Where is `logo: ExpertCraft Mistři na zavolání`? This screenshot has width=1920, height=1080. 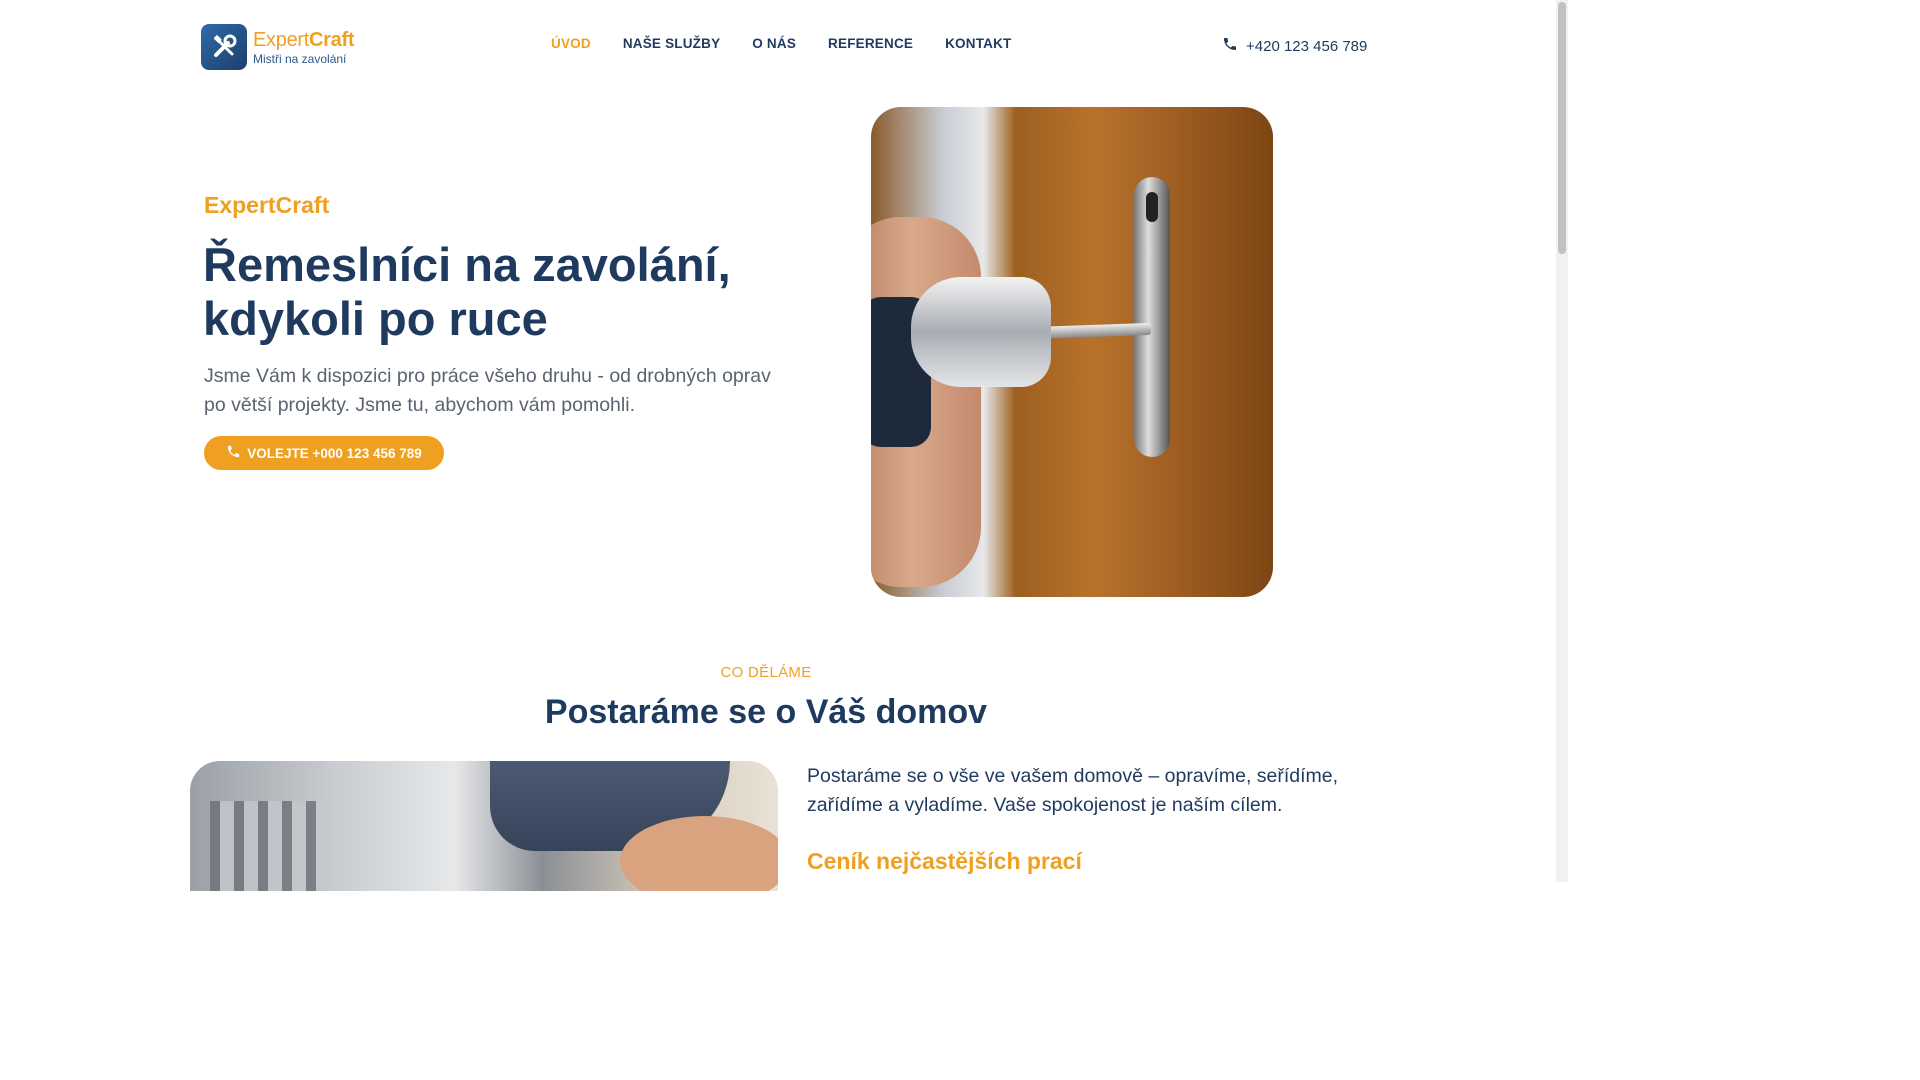 logo: ExpertCraft Mistři na zavolání is located at coordinates (281, 47).